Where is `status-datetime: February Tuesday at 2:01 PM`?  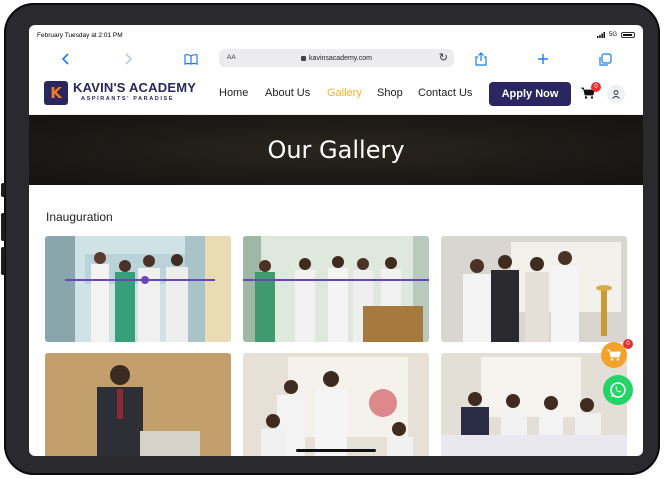
status-datetime: February Tuesday at 2:01 PM is located at coordinates (80, 35).